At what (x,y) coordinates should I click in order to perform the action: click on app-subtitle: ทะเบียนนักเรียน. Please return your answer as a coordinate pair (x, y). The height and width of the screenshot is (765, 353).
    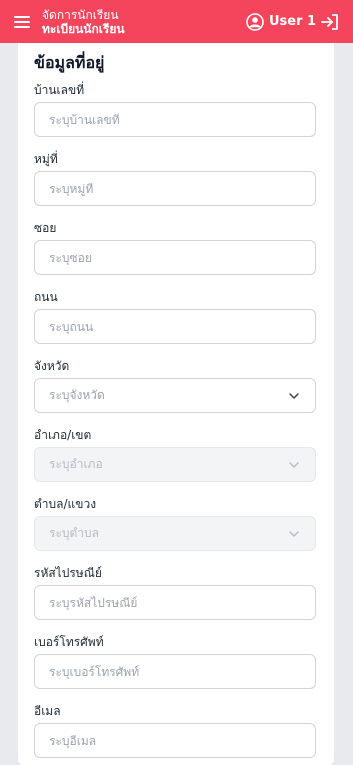
    Looking at the image, I should click on (83, 28).